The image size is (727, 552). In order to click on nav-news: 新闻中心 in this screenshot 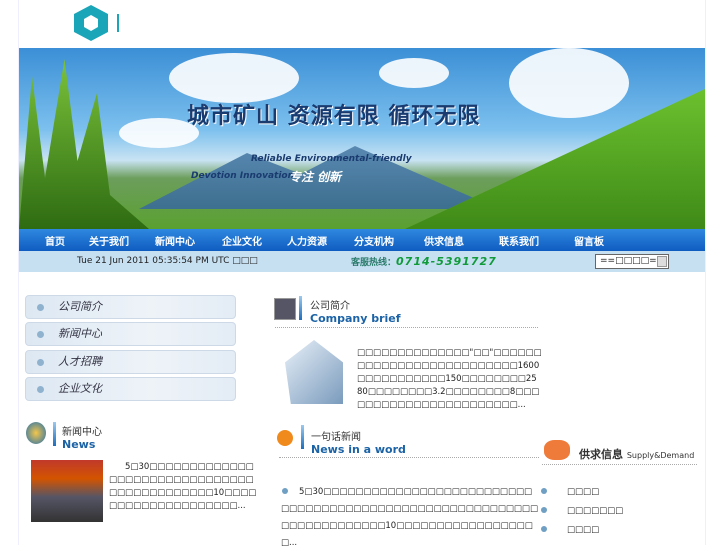, I will do `click(175, 240)`.